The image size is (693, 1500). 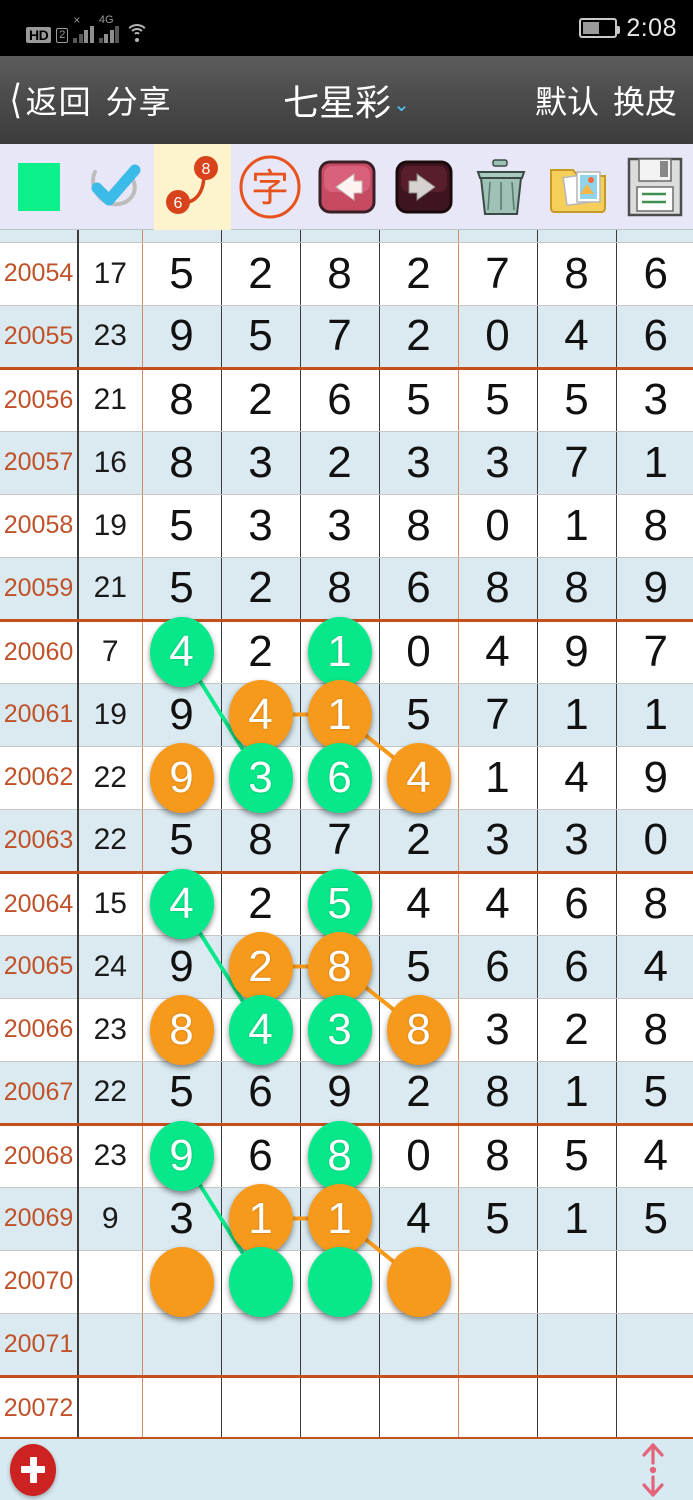 What do you see at coordinates (181, 777) in the screenshot?
I see `marker-orange: 9` at bounding box center [181, 777].